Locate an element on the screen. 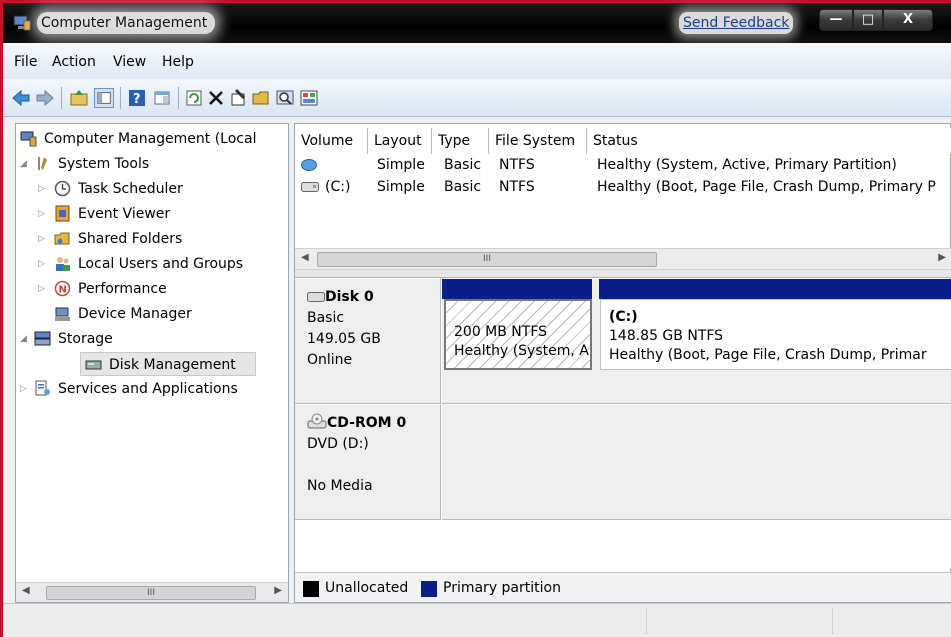 The image size is (951, 637). computer-management-icon is located at coordinates (28, 139).